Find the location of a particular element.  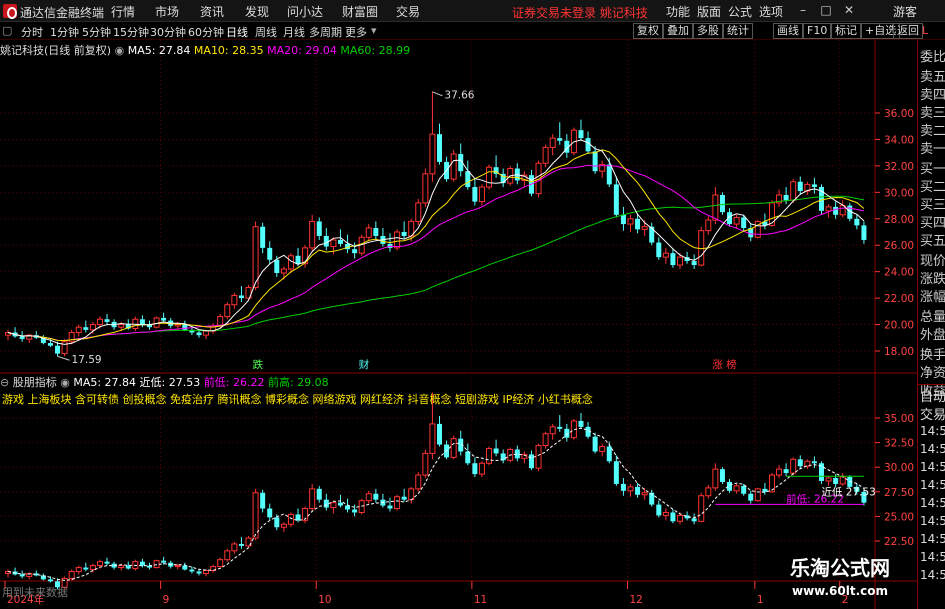

period-tab-more: 更多 is located at coordinates (356, 32).